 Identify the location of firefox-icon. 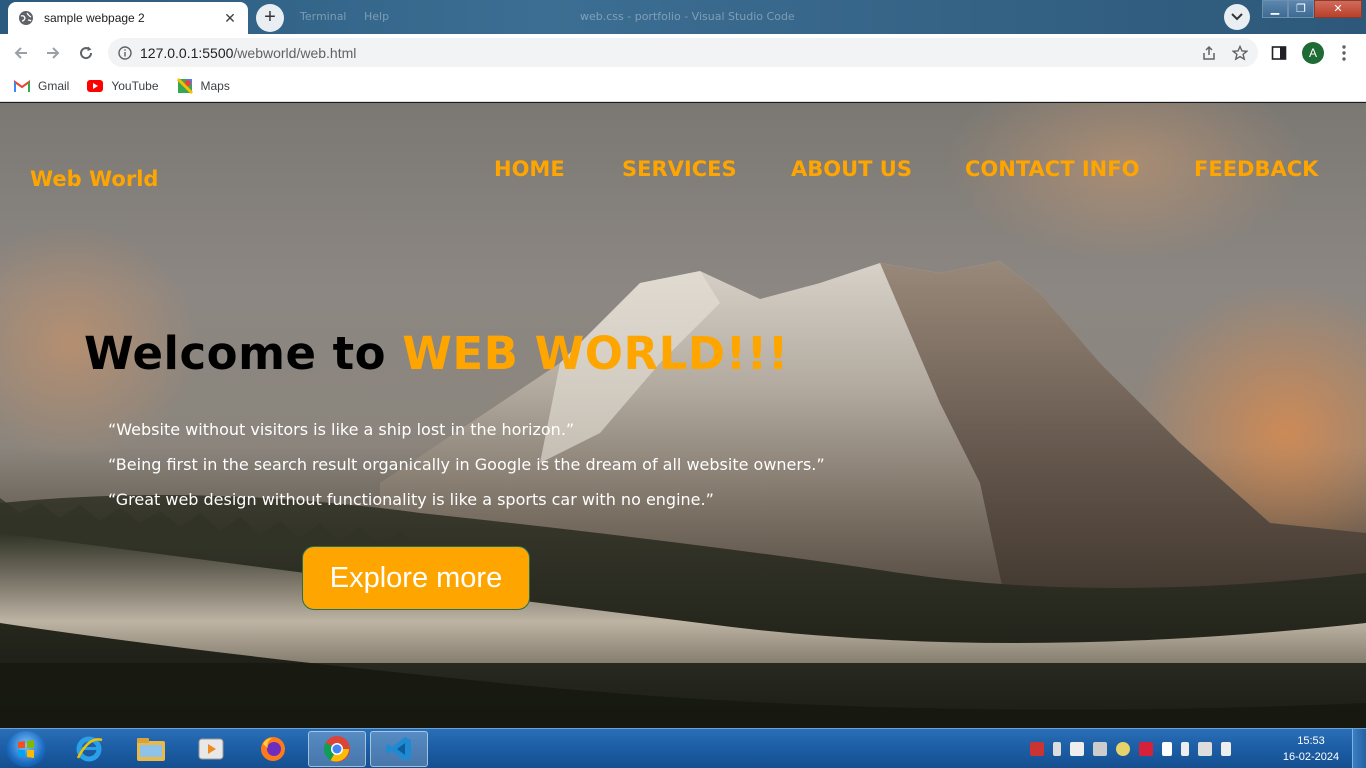
(273, 749).